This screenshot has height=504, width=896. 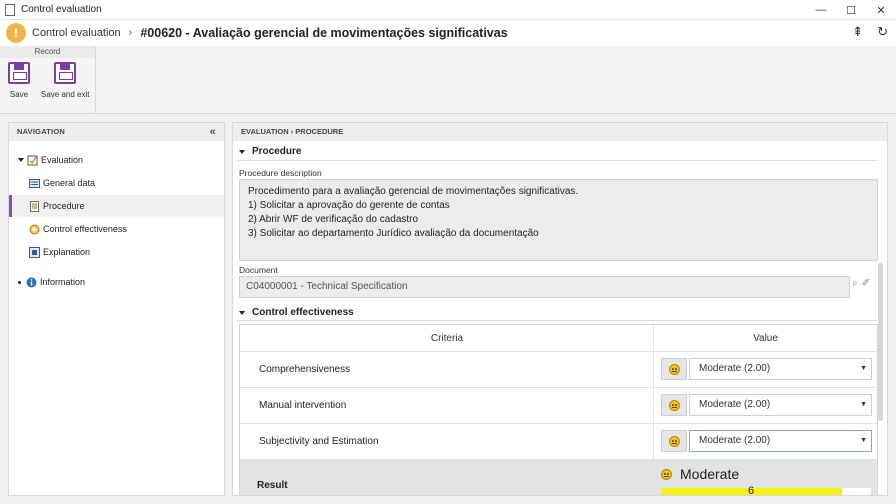 I want to click on save-button: Save, so click(x=19, y=80).